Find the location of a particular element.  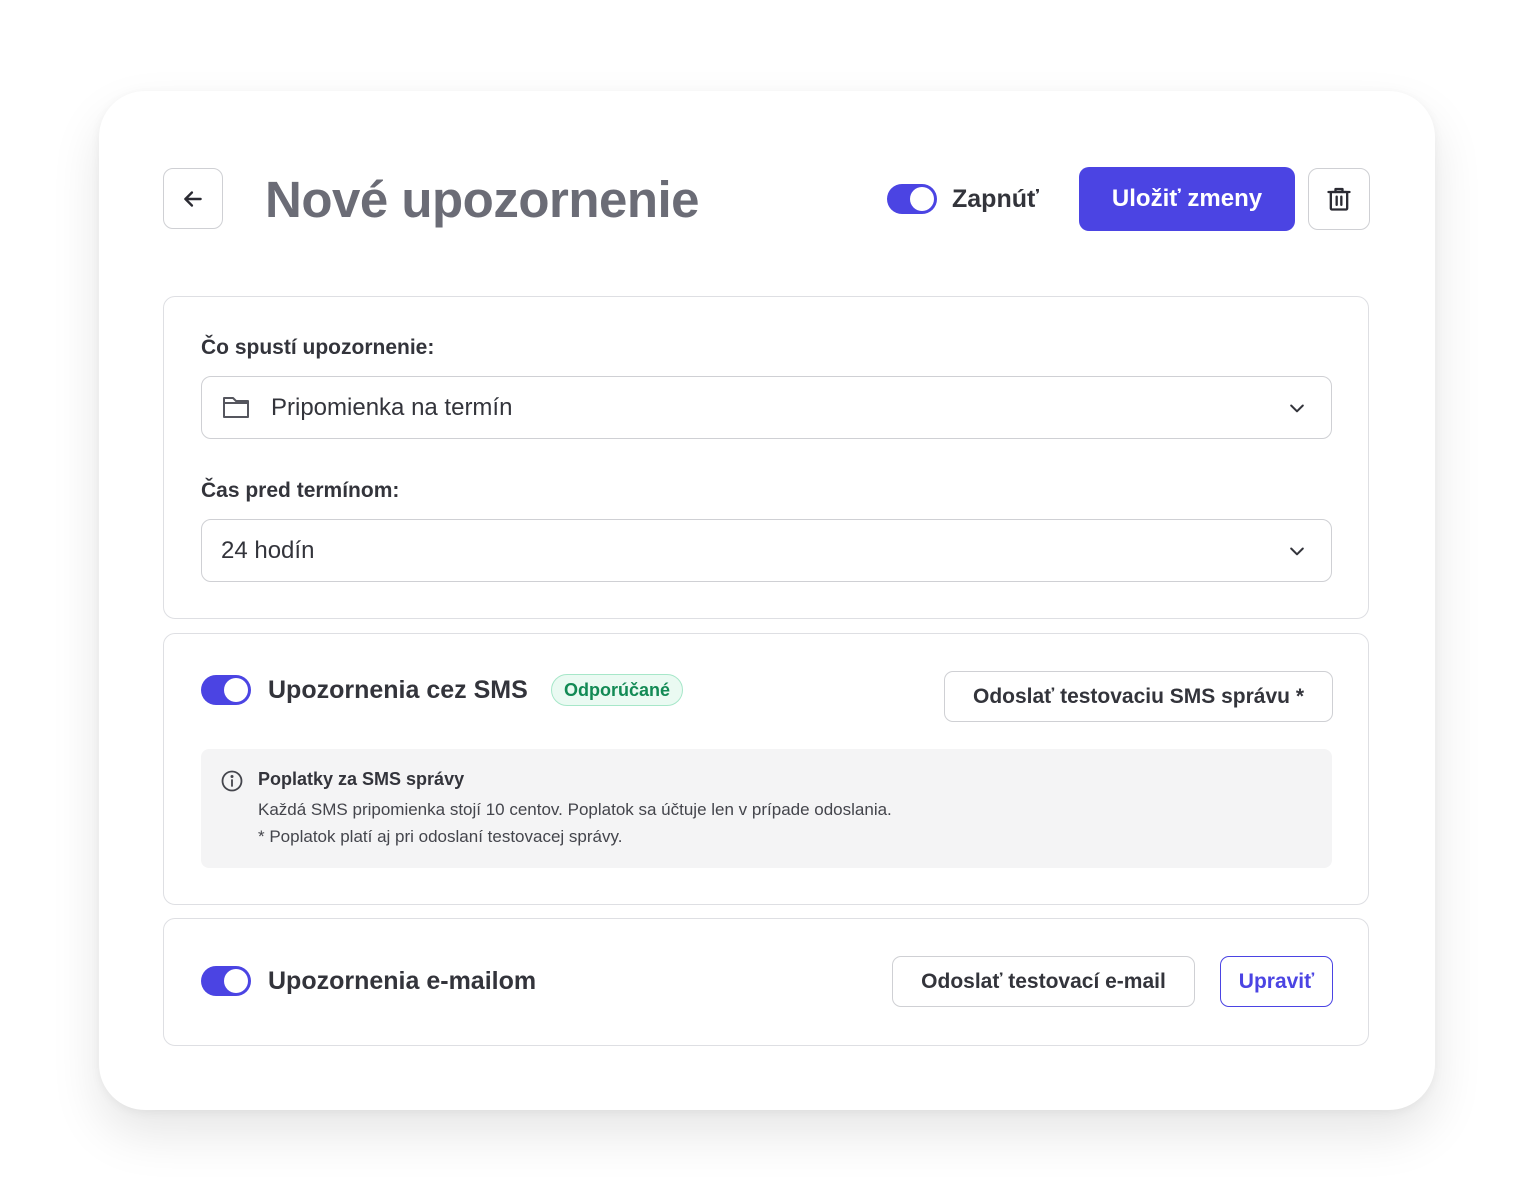

trigger-value: Pripomienka na termín is located at coordinates (392, 407).